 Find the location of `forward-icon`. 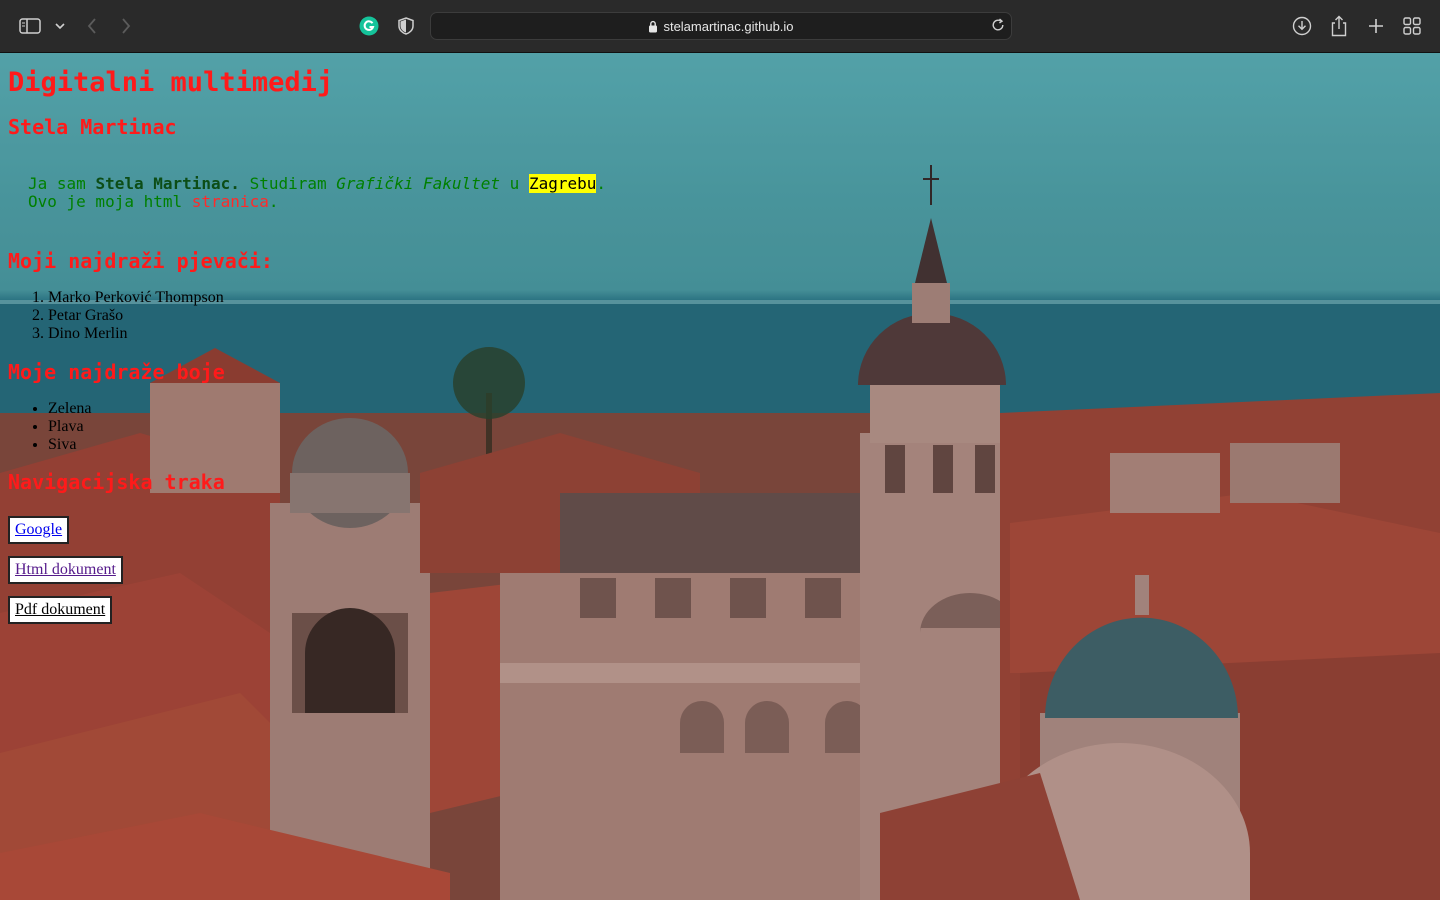

forward-icon is located at coordinates (126, 26).